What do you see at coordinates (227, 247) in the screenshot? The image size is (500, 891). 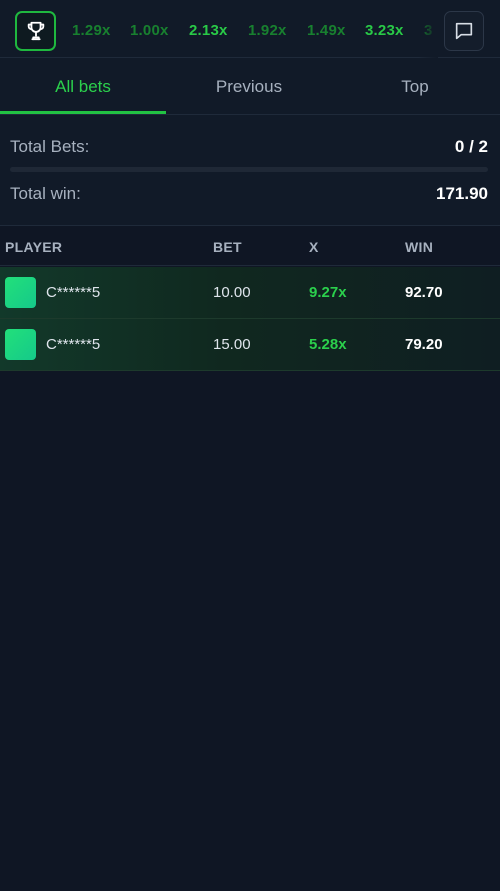 I see `column-header-bet: BET` at bounding box center [227, 247].